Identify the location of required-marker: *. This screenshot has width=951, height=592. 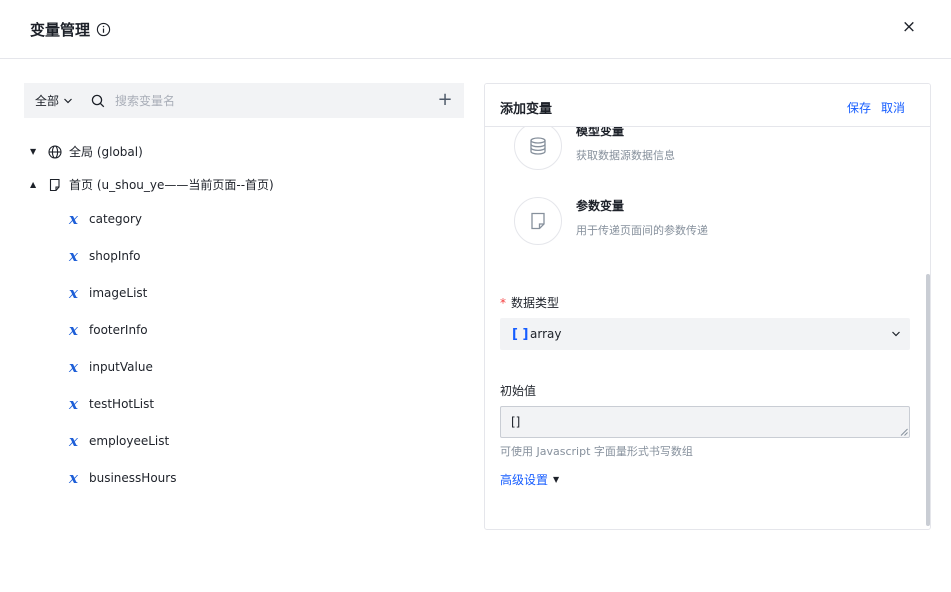
(503, 303).